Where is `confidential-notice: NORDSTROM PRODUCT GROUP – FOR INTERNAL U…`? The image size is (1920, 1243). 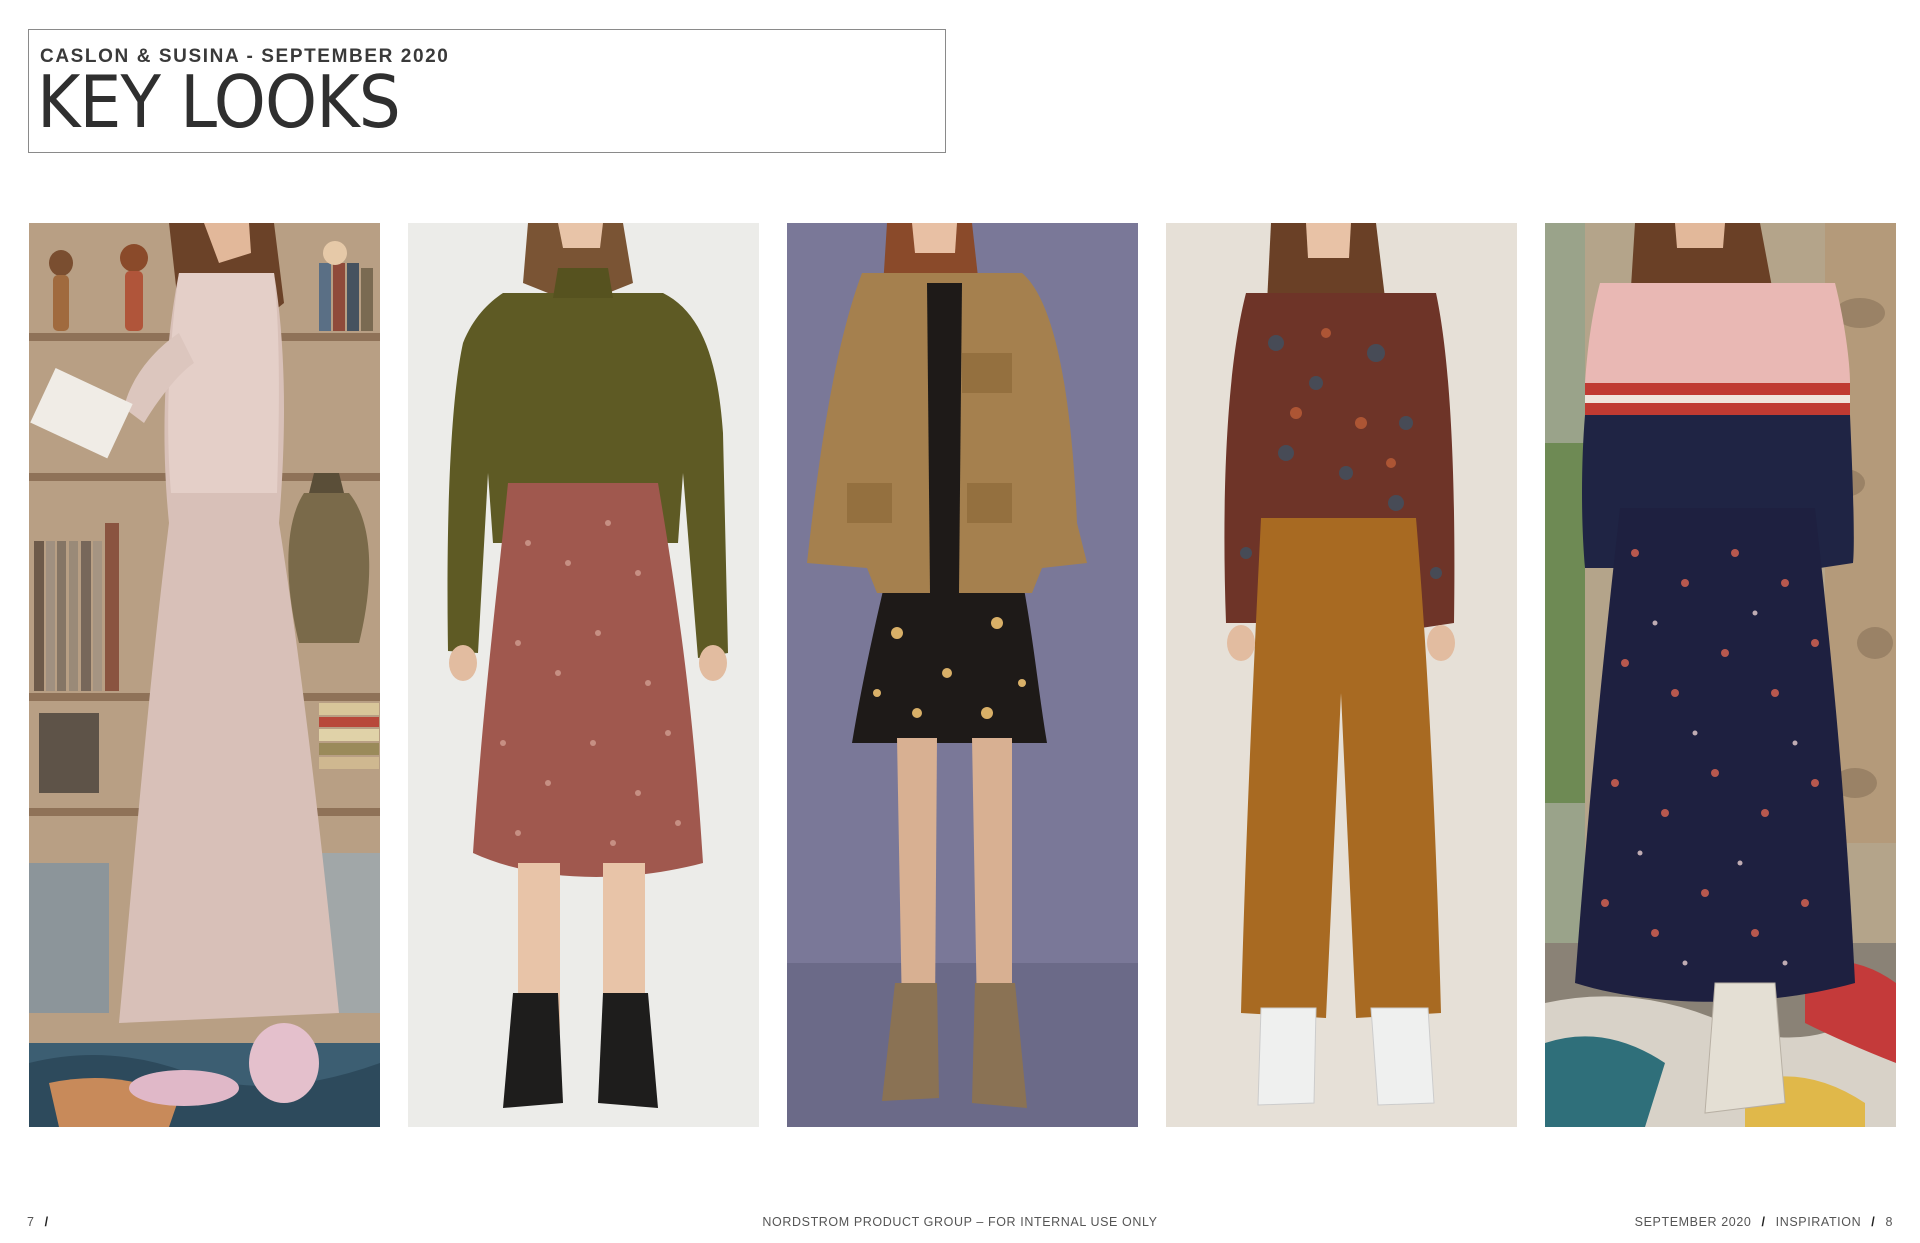 confidential-notice: NORDSTROM PRODUCT GROUP – FOR INTERNAL U… is located at coordinates (960, 1222).